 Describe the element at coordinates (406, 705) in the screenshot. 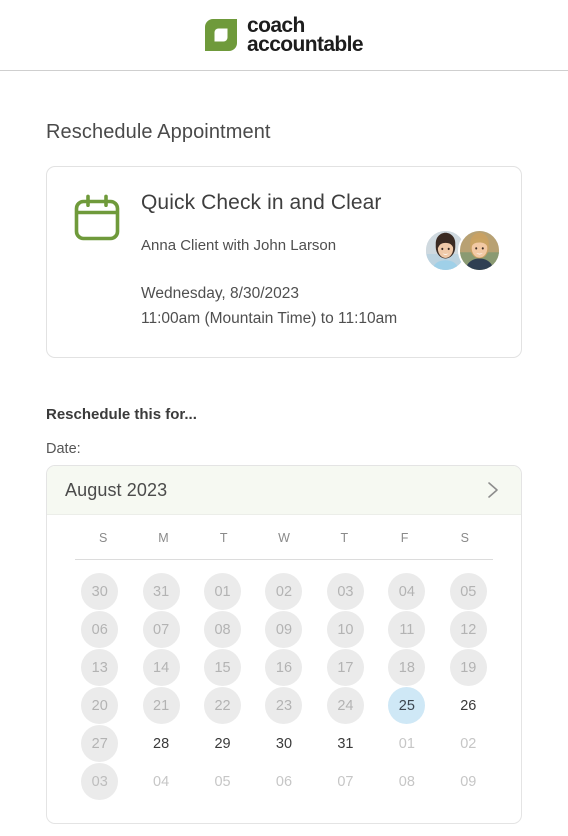

I see `calendar-day-25: 25` at that location.